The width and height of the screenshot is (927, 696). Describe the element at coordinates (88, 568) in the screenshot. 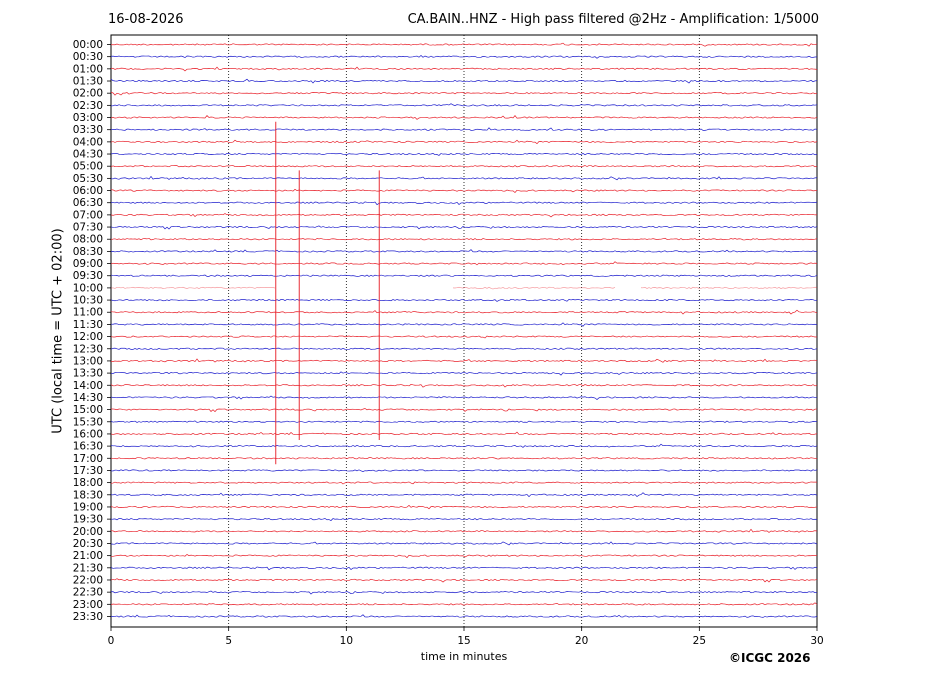

I see `y-tick-label: 21:30` at that location.